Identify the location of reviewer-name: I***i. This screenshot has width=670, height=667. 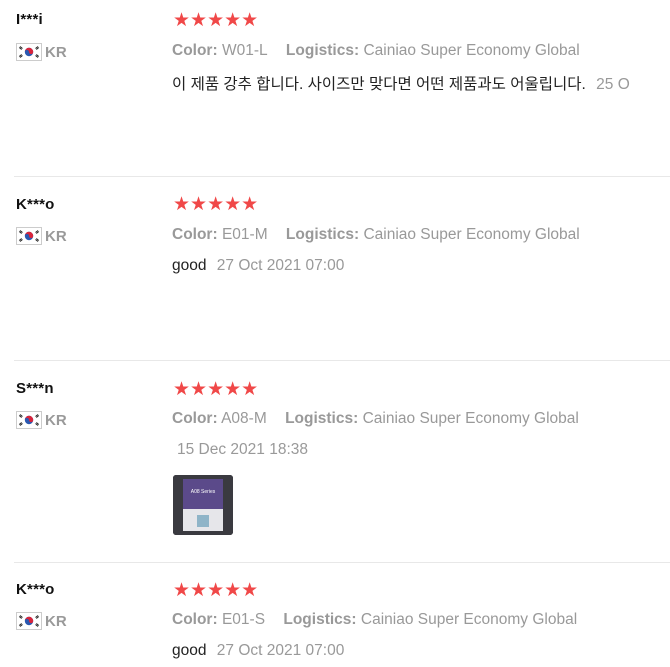
(29, 19).